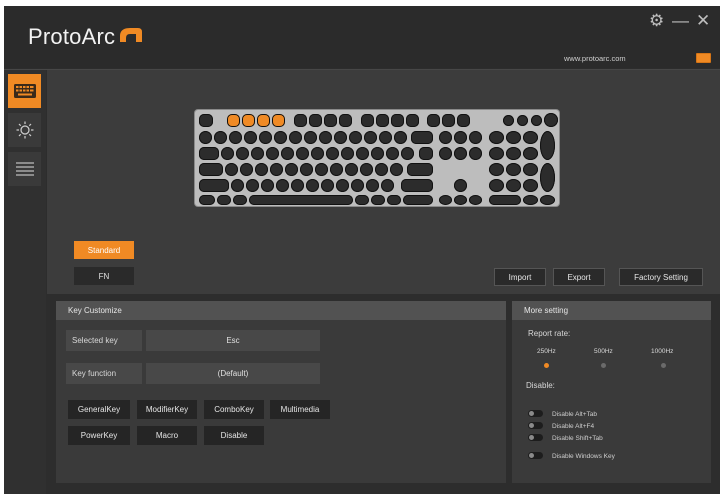 The height and width of the screenshot is (497, 723). What do you see at coordinates (520, 277) in the screenshot?
I see `import-button: Import` at bounding box center [520, 277].